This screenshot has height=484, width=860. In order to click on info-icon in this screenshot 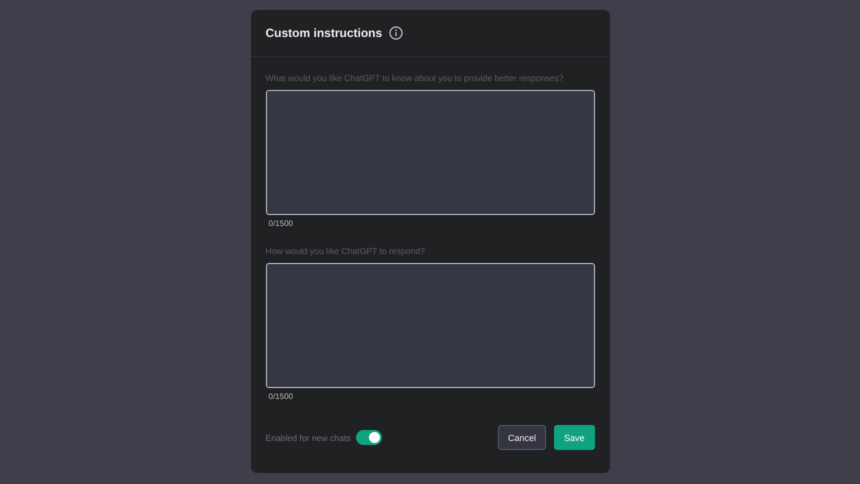, I will do `click(396, 33)`.